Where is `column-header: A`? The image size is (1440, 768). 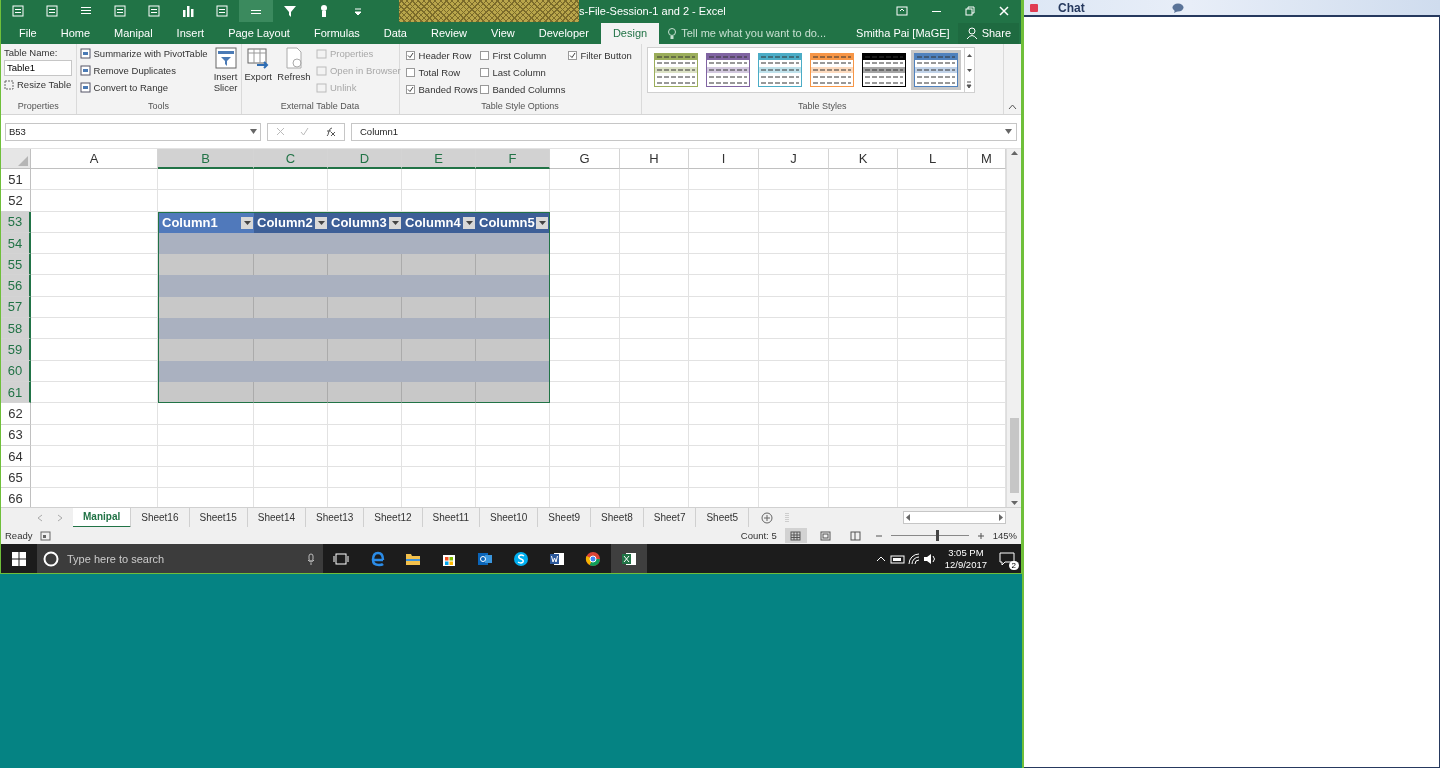 column-header: A is located at coordinates (94, 159).